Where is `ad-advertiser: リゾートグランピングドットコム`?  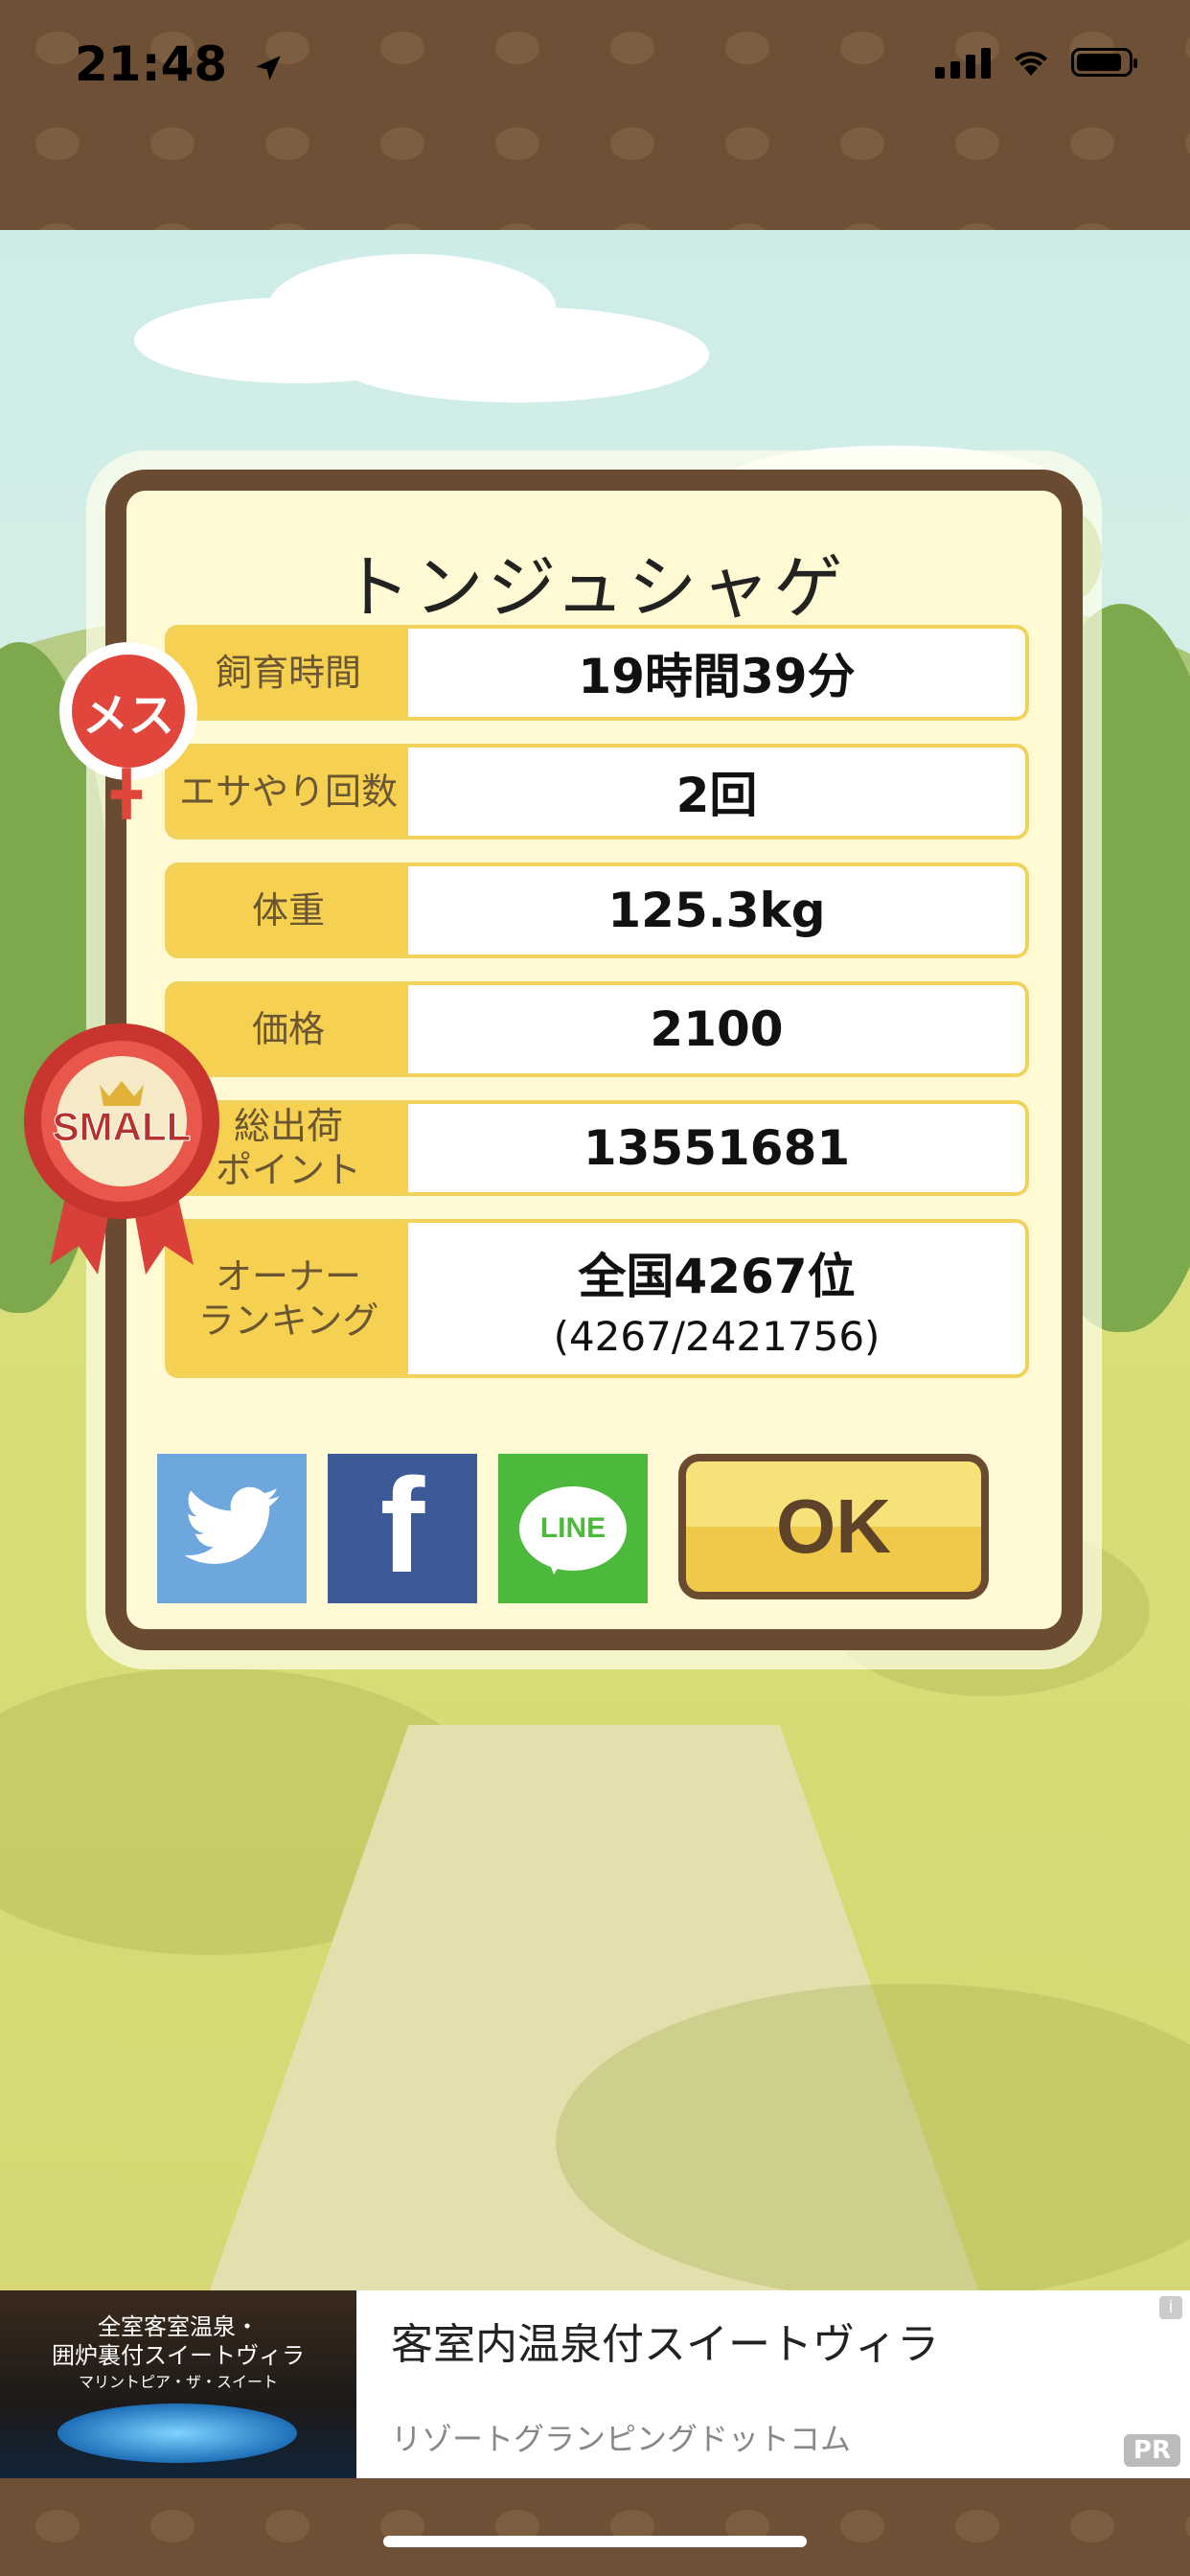 ad-advertiser: リゾートグランピングドットコム is located at coordinates (621, 2437).